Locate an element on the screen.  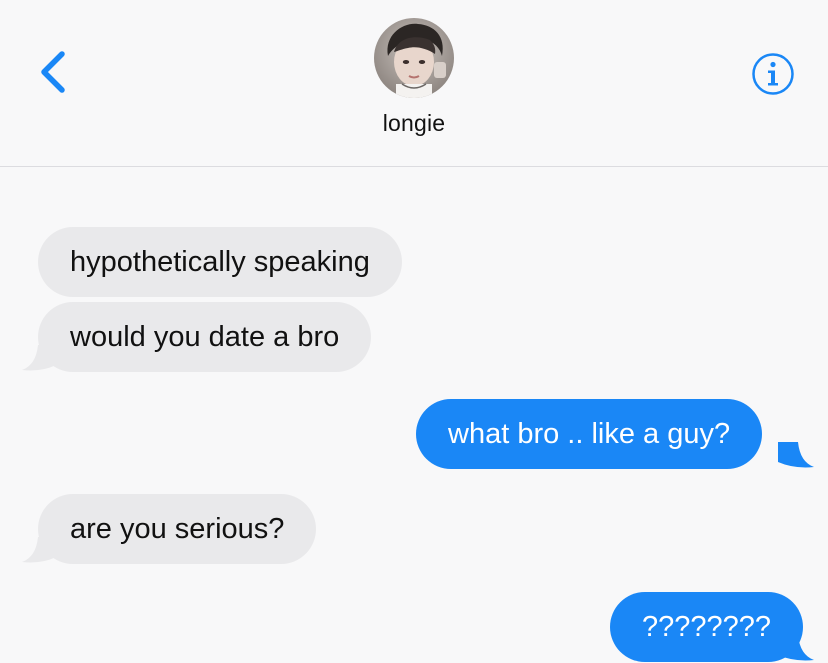
outgoing-message: ???????? is located at coordinates (707, 627).